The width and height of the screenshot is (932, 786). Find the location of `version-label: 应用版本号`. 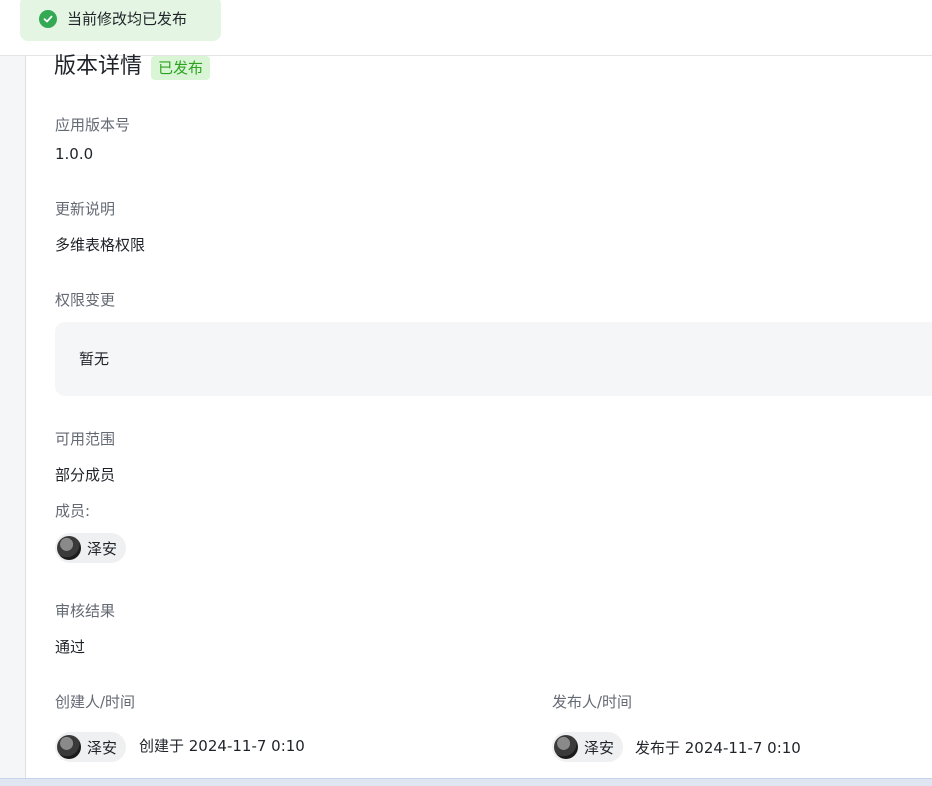

version-label: 应用版本号 is located at coordinates (93, 125).